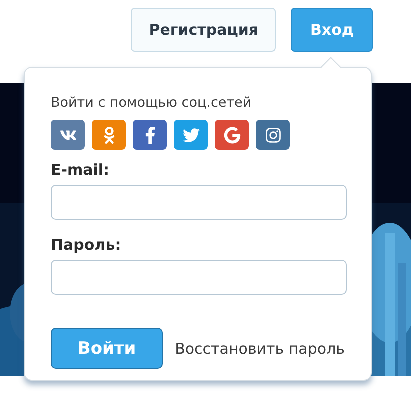 The height and width of the screenshot is (406, 411). What do you see at coordinates (260, 349) in the screenshot?
I see `recover-password-link: Восстановить пароль` at bounding box center [260, 349].